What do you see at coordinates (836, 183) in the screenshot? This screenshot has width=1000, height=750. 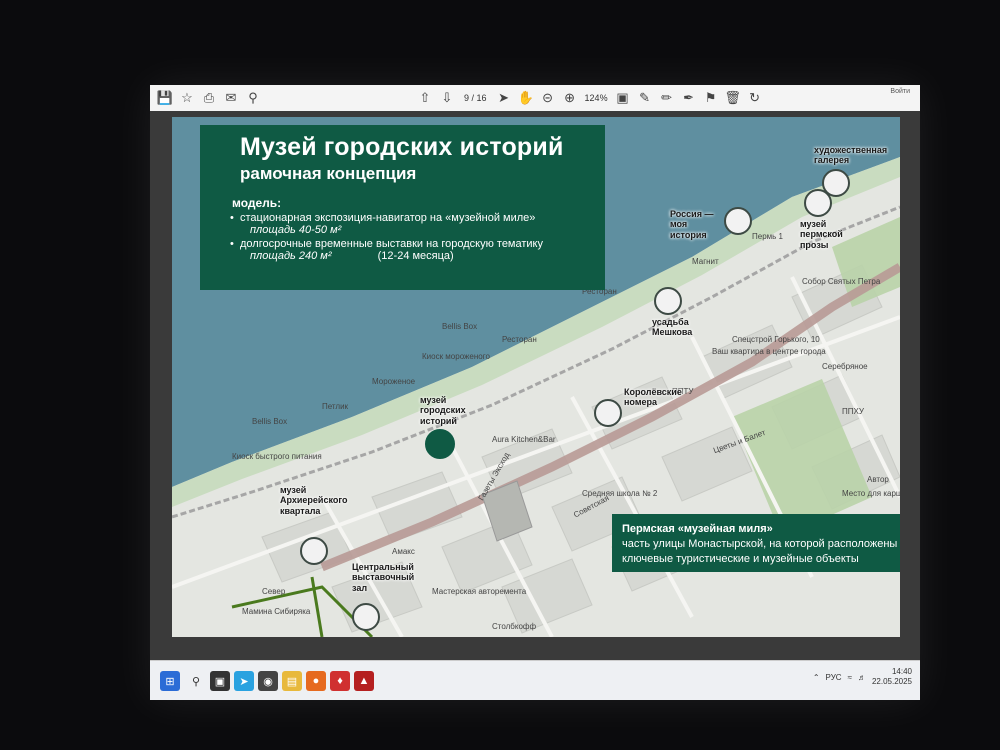 I see `poi-marker-art-gallery` at bounding box center [836, 183].